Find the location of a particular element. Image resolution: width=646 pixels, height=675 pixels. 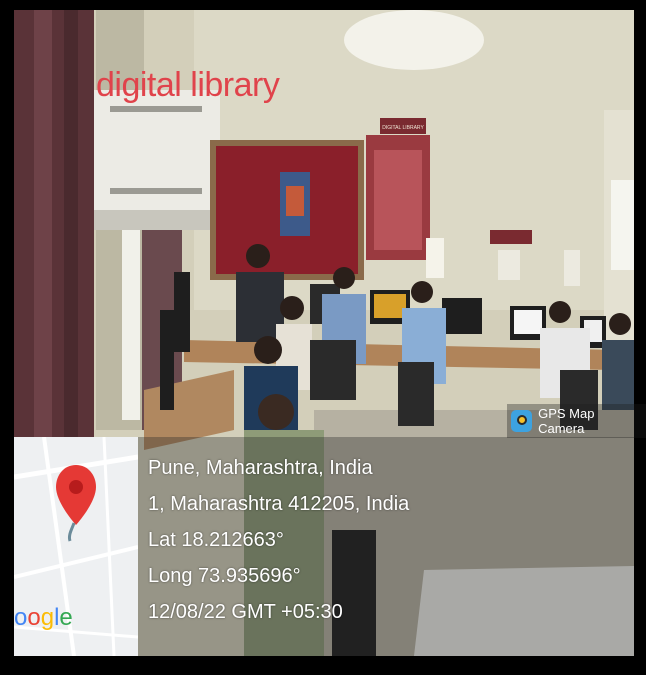

latitude: Lat 18.212663° is located at coordinates (216, 540).